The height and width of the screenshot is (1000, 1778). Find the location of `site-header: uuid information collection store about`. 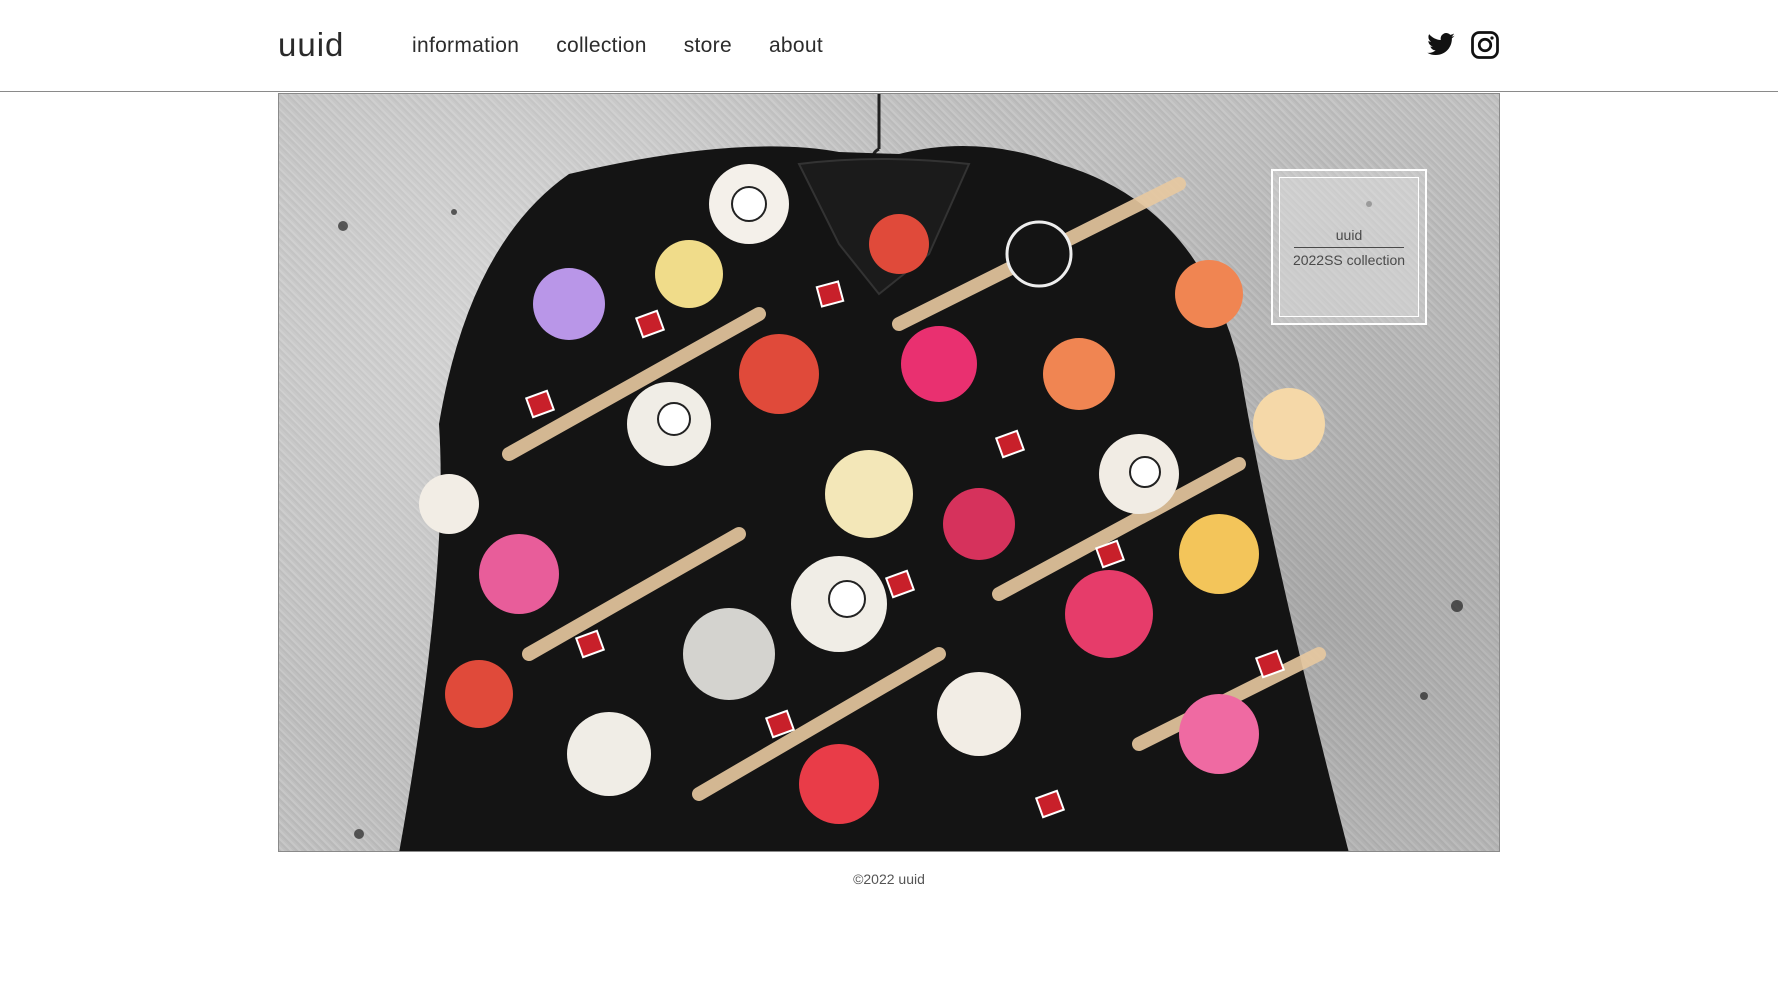

site-header: uuid information collection store about is located at coordinates (889, 46).